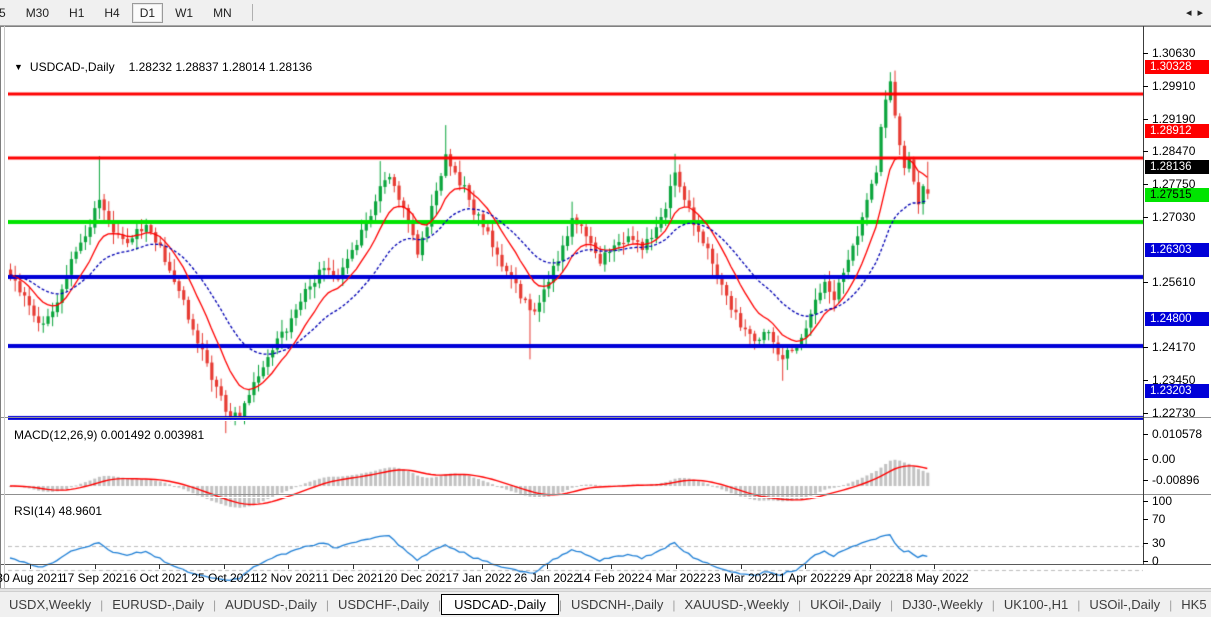 This screenshot has width=1211, height=617. I want to click on tab-audusd-daily: AUDUSD-,Daily, so click(271, 604).